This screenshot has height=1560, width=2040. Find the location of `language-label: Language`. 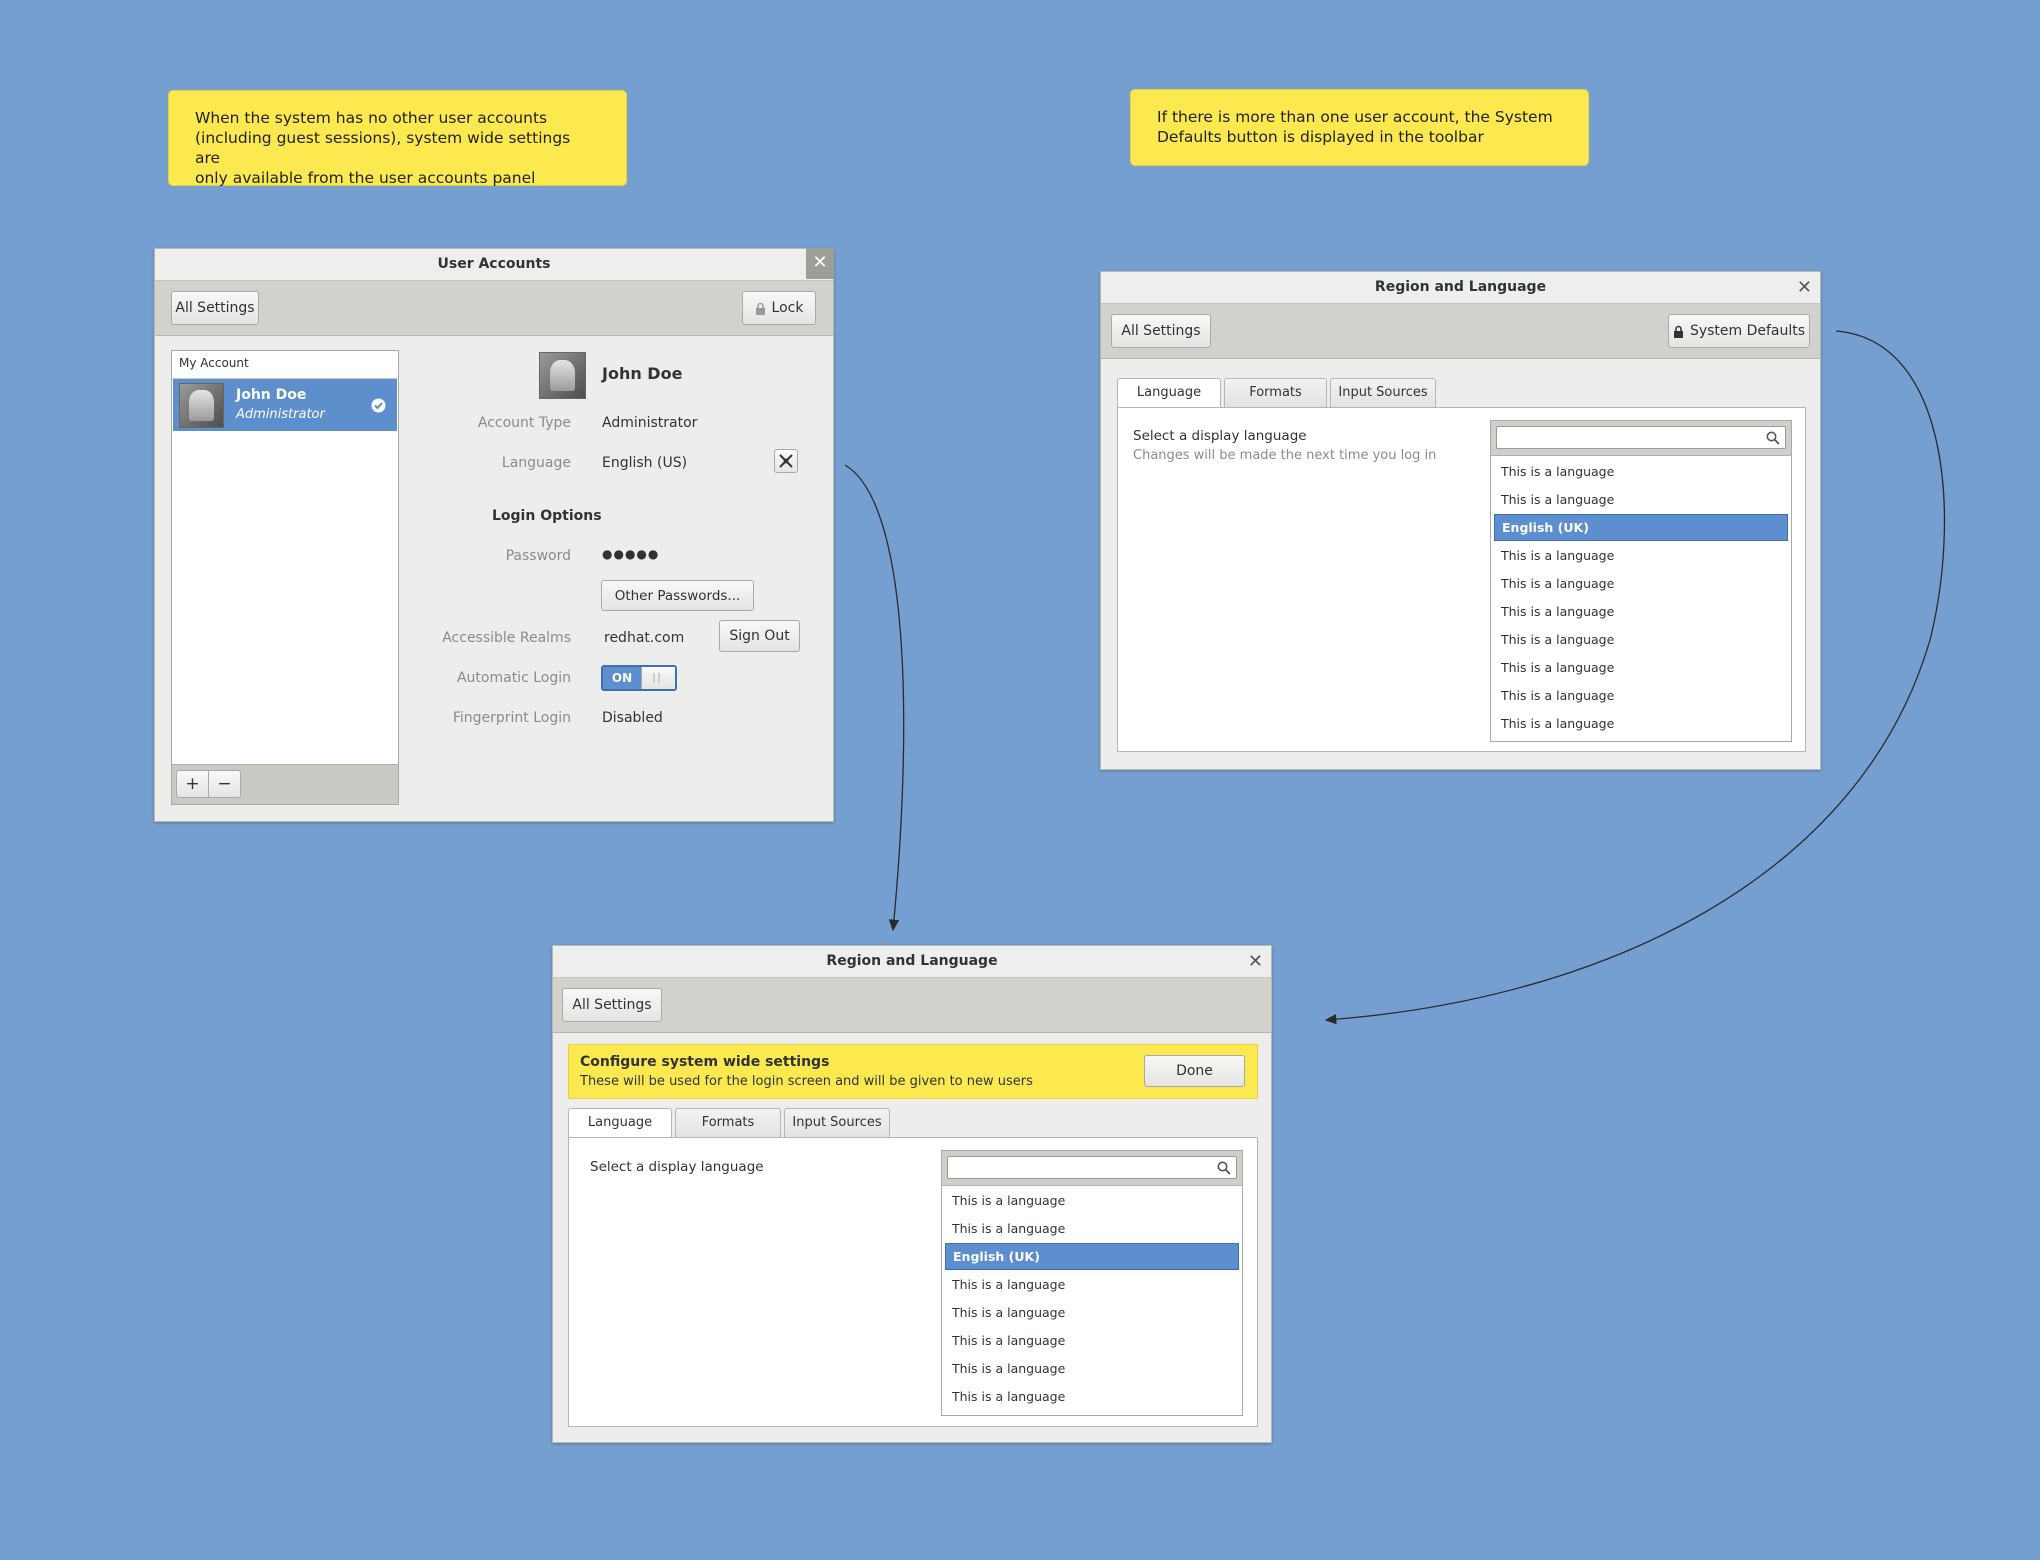

language-label: Language is located at coordinates (536, 463).